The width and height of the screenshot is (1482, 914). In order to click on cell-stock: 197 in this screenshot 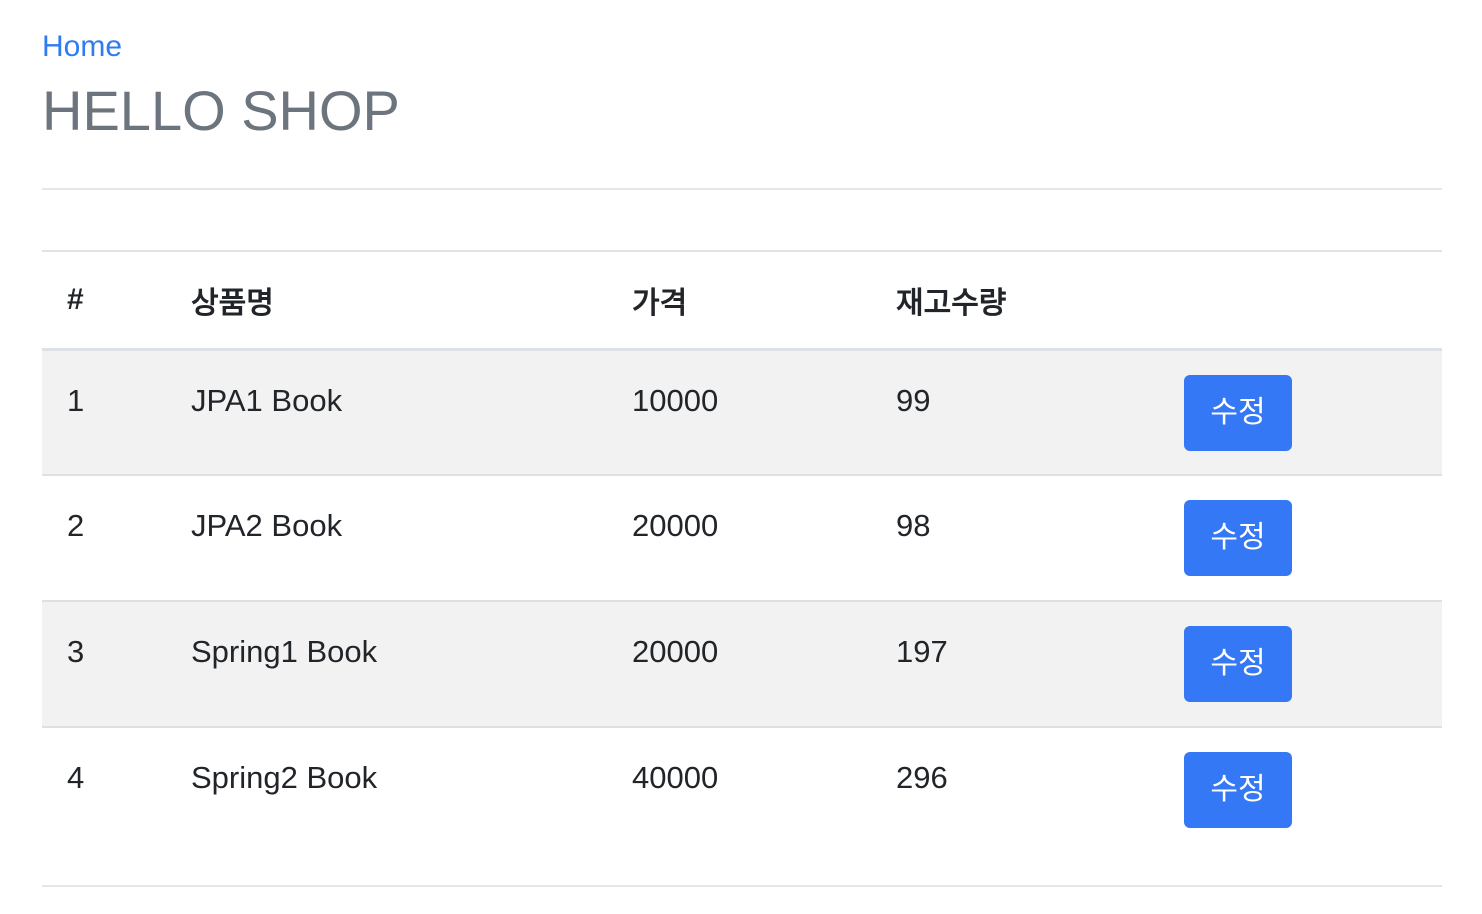, I will do `click(1015, 664)`.